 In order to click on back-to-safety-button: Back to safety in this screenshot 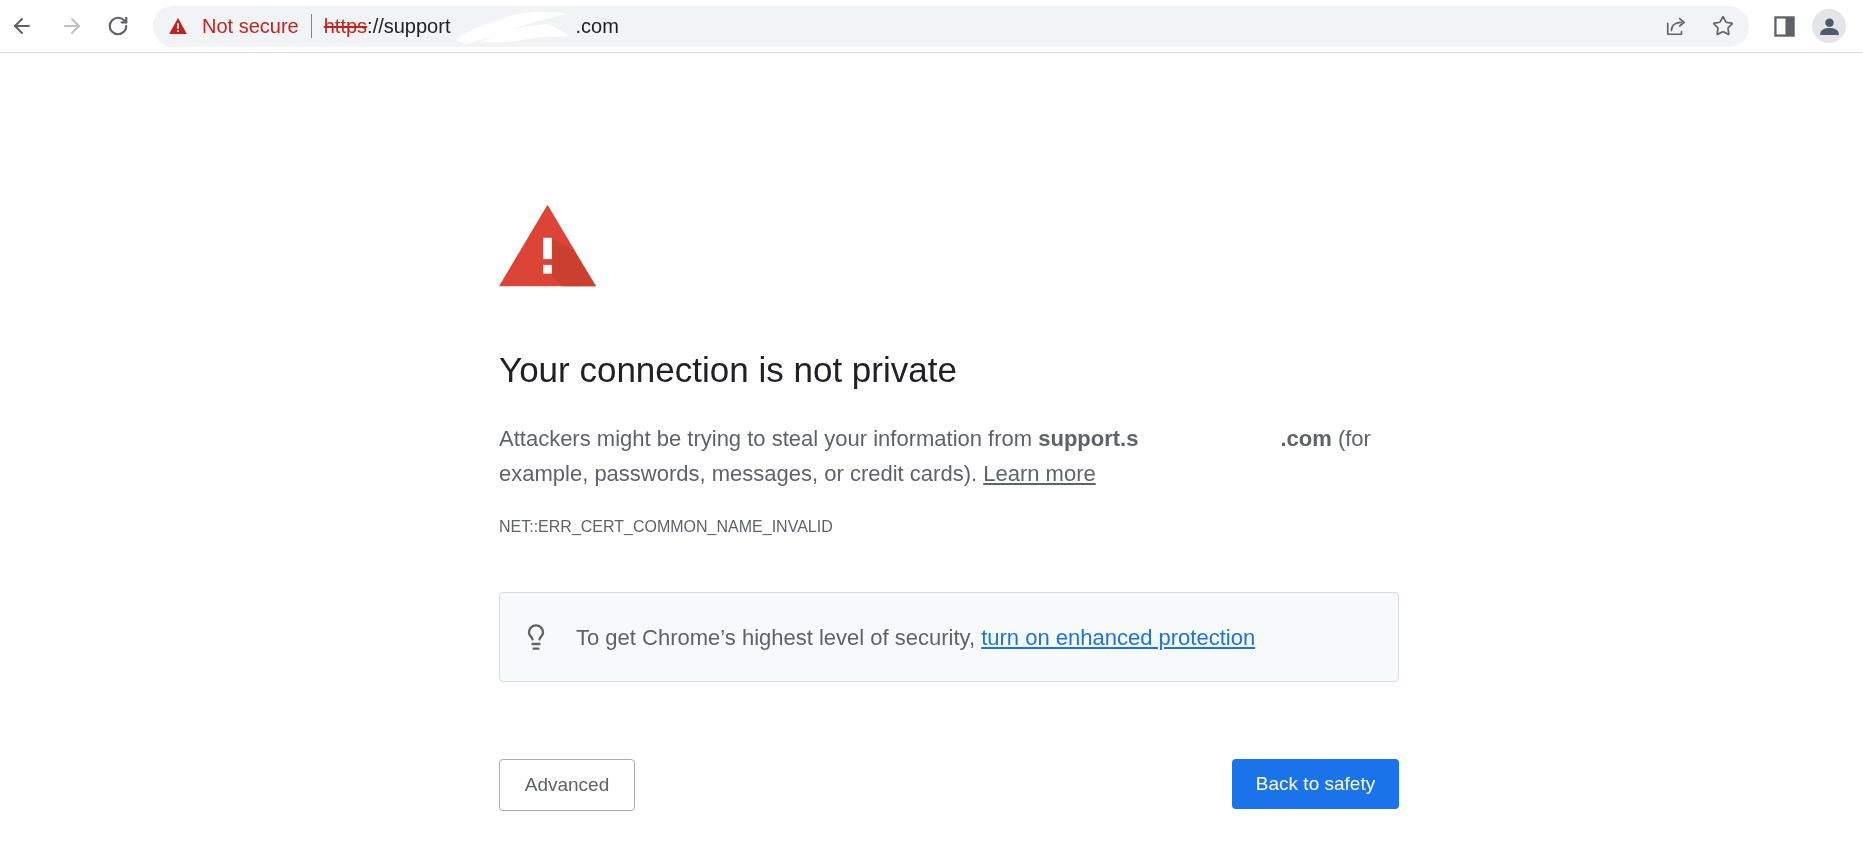, I will do `click(1315, 784)`.